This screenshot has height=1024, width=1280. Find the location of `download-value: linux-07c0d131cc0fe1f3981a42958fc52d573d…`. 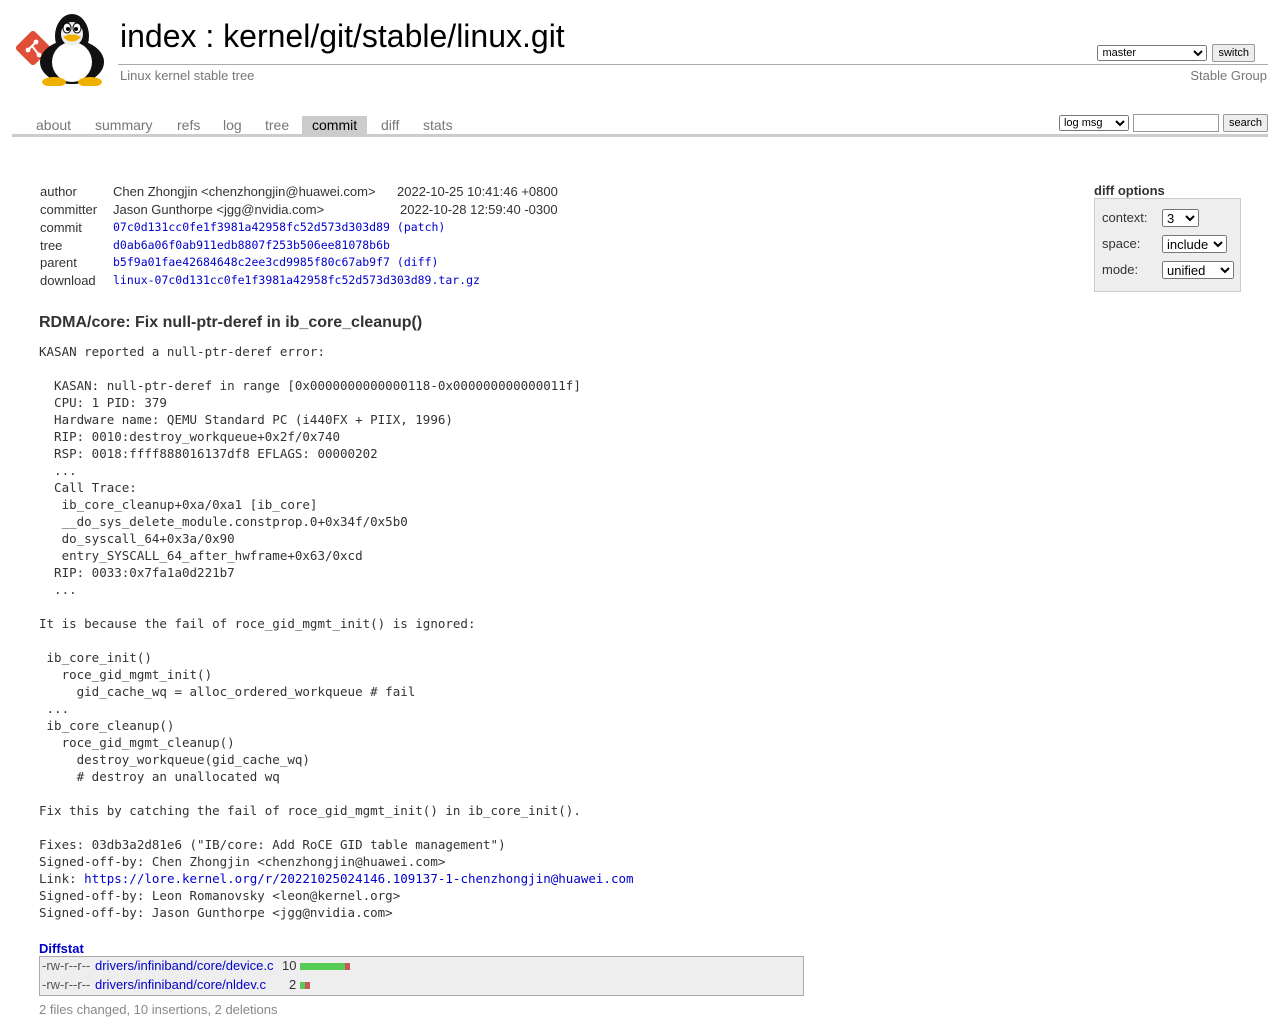

download-value: linux-07c0d131cc0fe1f3981a42958fc52d573d… is located at coordinates (296, 280).